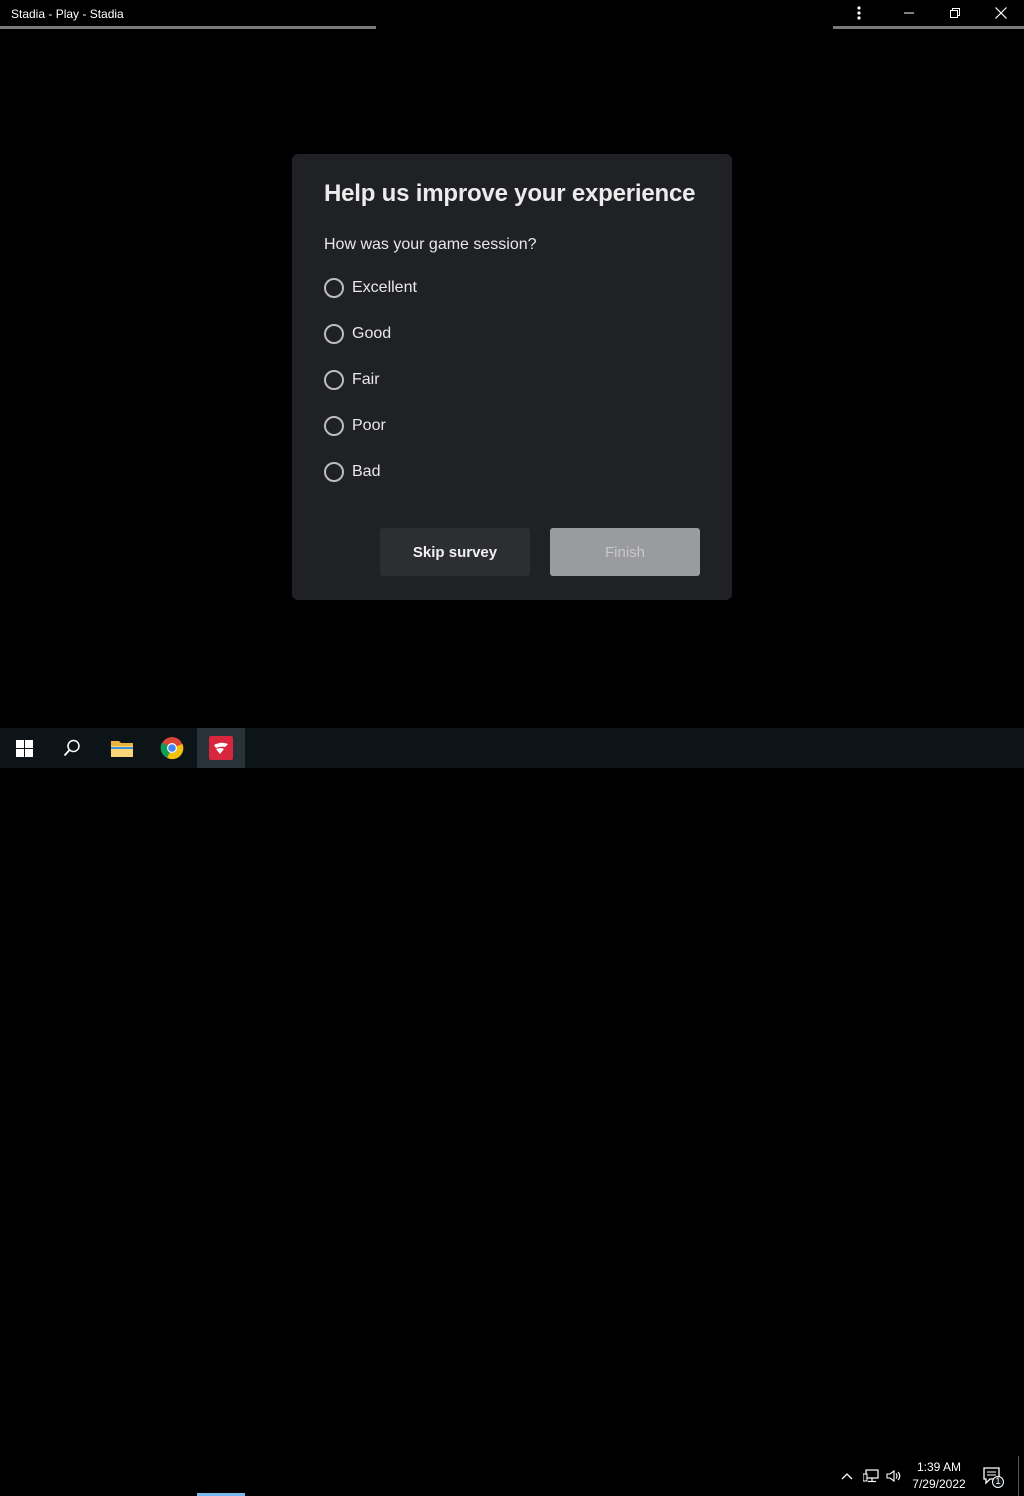  Describe the element at coordinates (871, 1476) in the screenshot. I see `network-icon` at that location.